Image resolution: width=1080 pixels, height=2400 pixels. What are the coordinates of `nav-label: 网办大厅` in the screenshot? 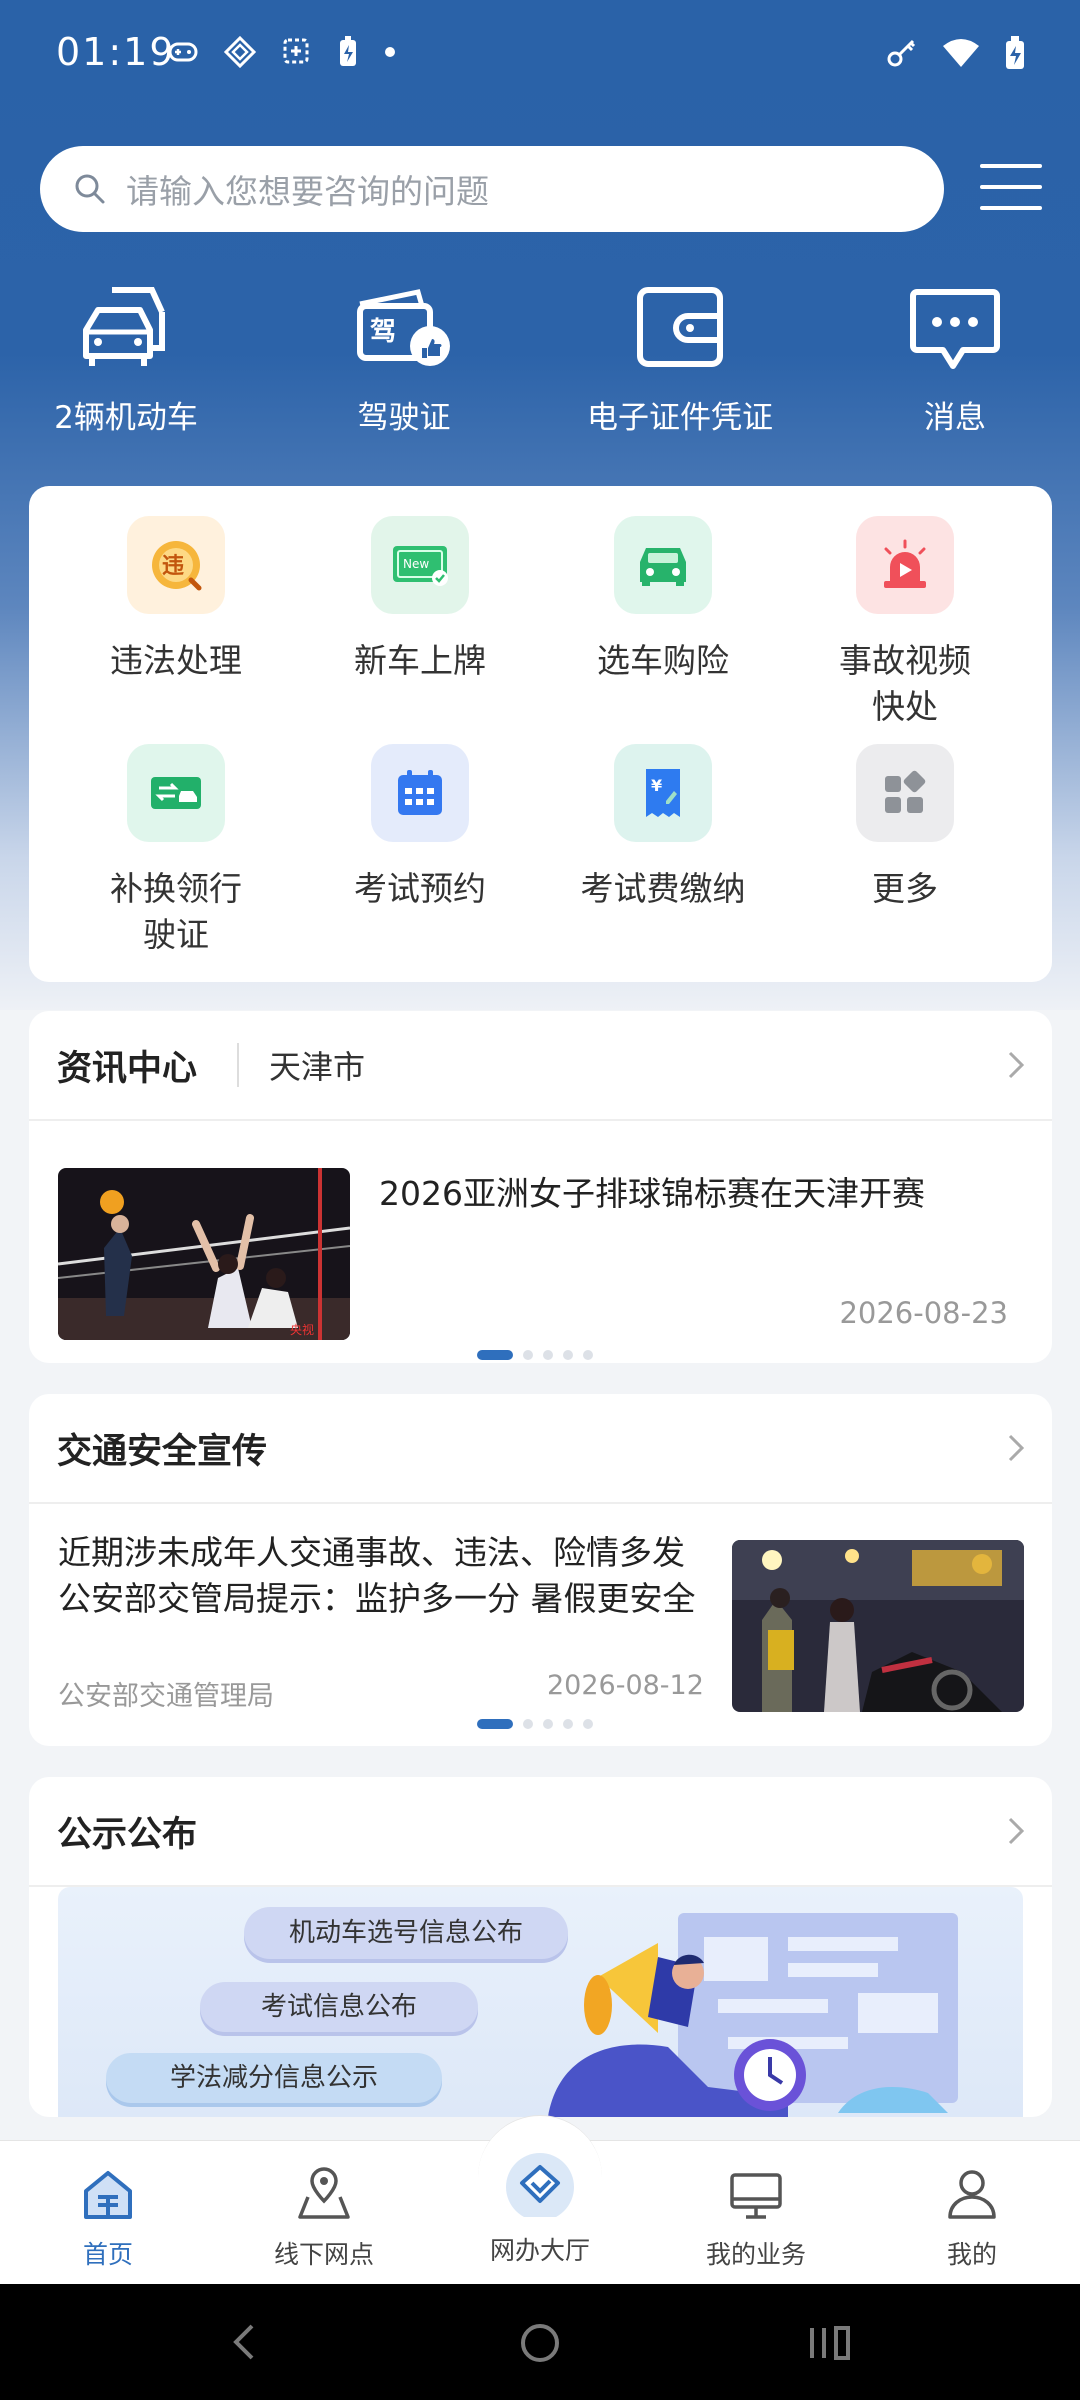 It's located at (539, 2250).